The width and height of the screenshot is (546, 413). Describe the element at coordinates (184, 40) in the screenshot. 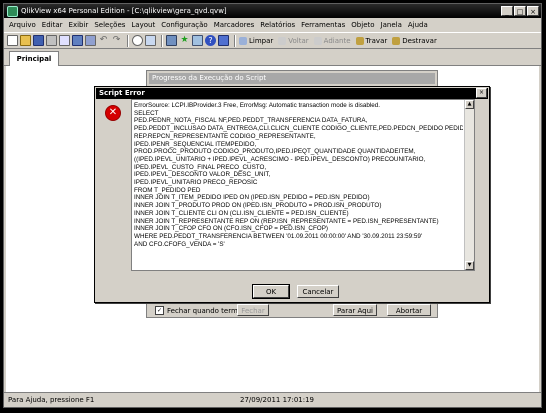

I see `star-icon: ★` at that location.